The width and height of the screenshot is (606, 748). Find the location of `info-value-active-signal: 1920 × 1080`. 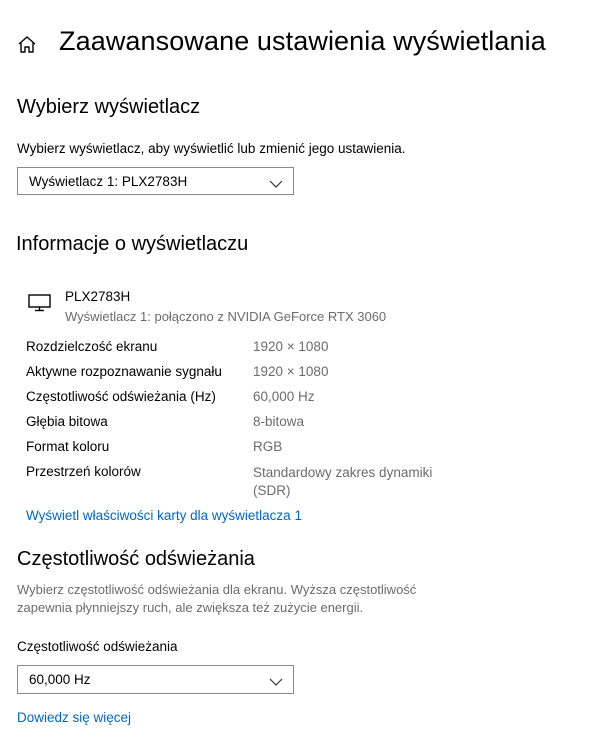

info-value-active-signal: 1920 × 1080 is located at coordinates (291, 371).